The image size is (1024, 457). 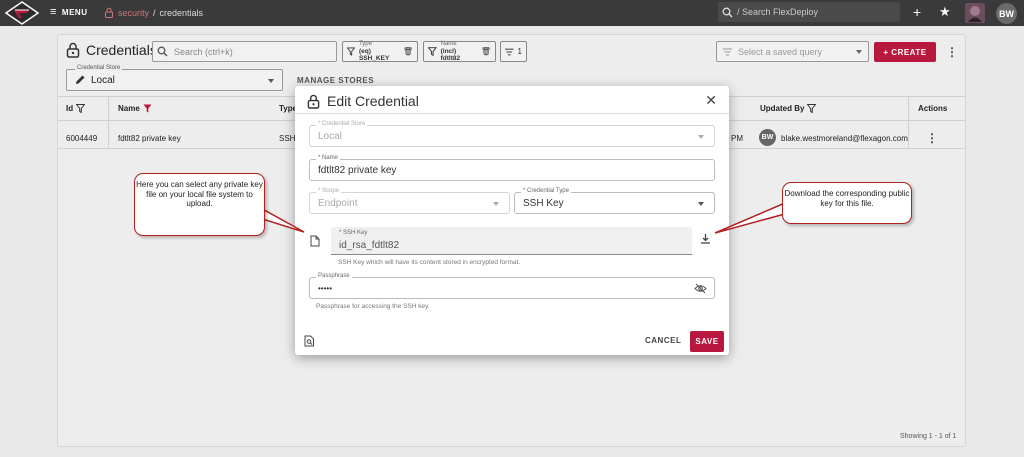 What do you see at coordinates (711, 100) in the screenshot?
I see `close-icon: ✕` at bounding box center [711, 100].